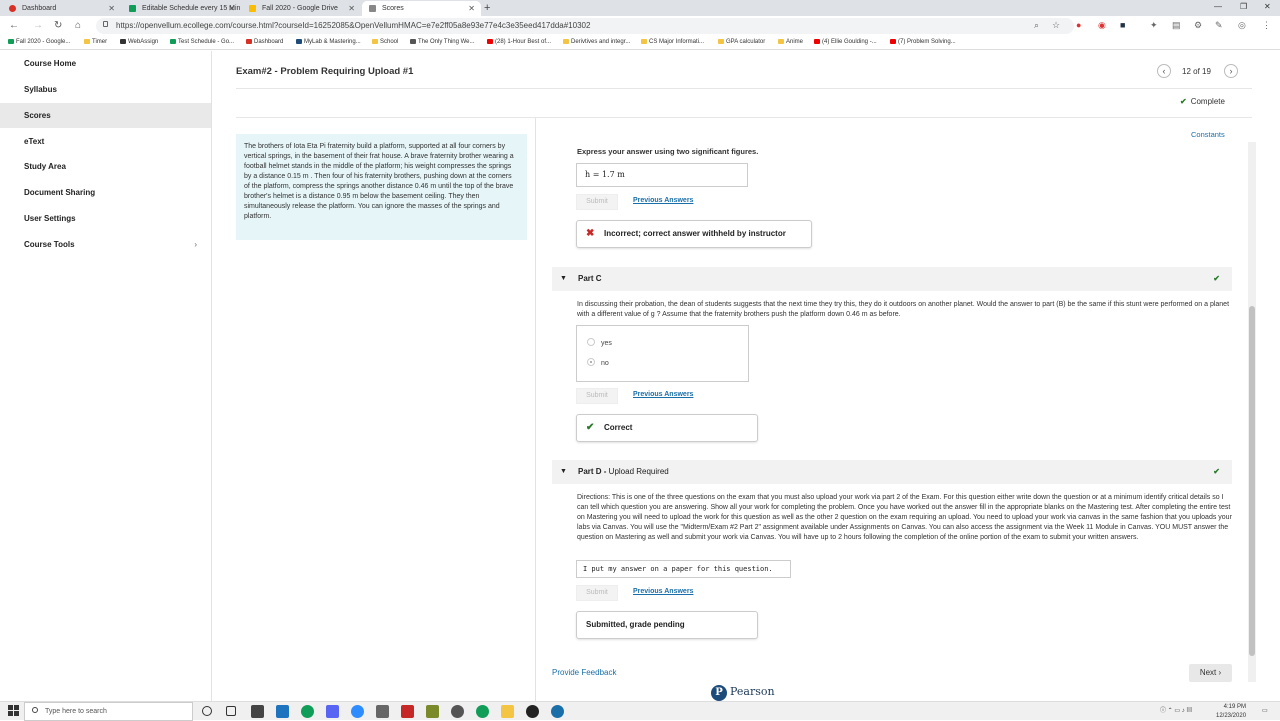 This screenshot has width=1280, height=721. What do you see at coordinates (1102, 25) in the screenshot?
I see `extension-icon: ◉` at bounding box center [1102, 25].